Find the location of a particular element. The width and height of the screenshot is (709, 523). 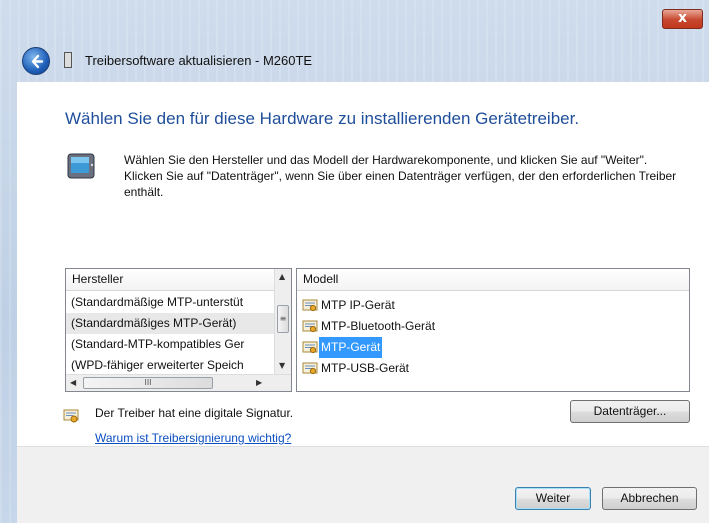

back-button is located at coordinates (36, 61).